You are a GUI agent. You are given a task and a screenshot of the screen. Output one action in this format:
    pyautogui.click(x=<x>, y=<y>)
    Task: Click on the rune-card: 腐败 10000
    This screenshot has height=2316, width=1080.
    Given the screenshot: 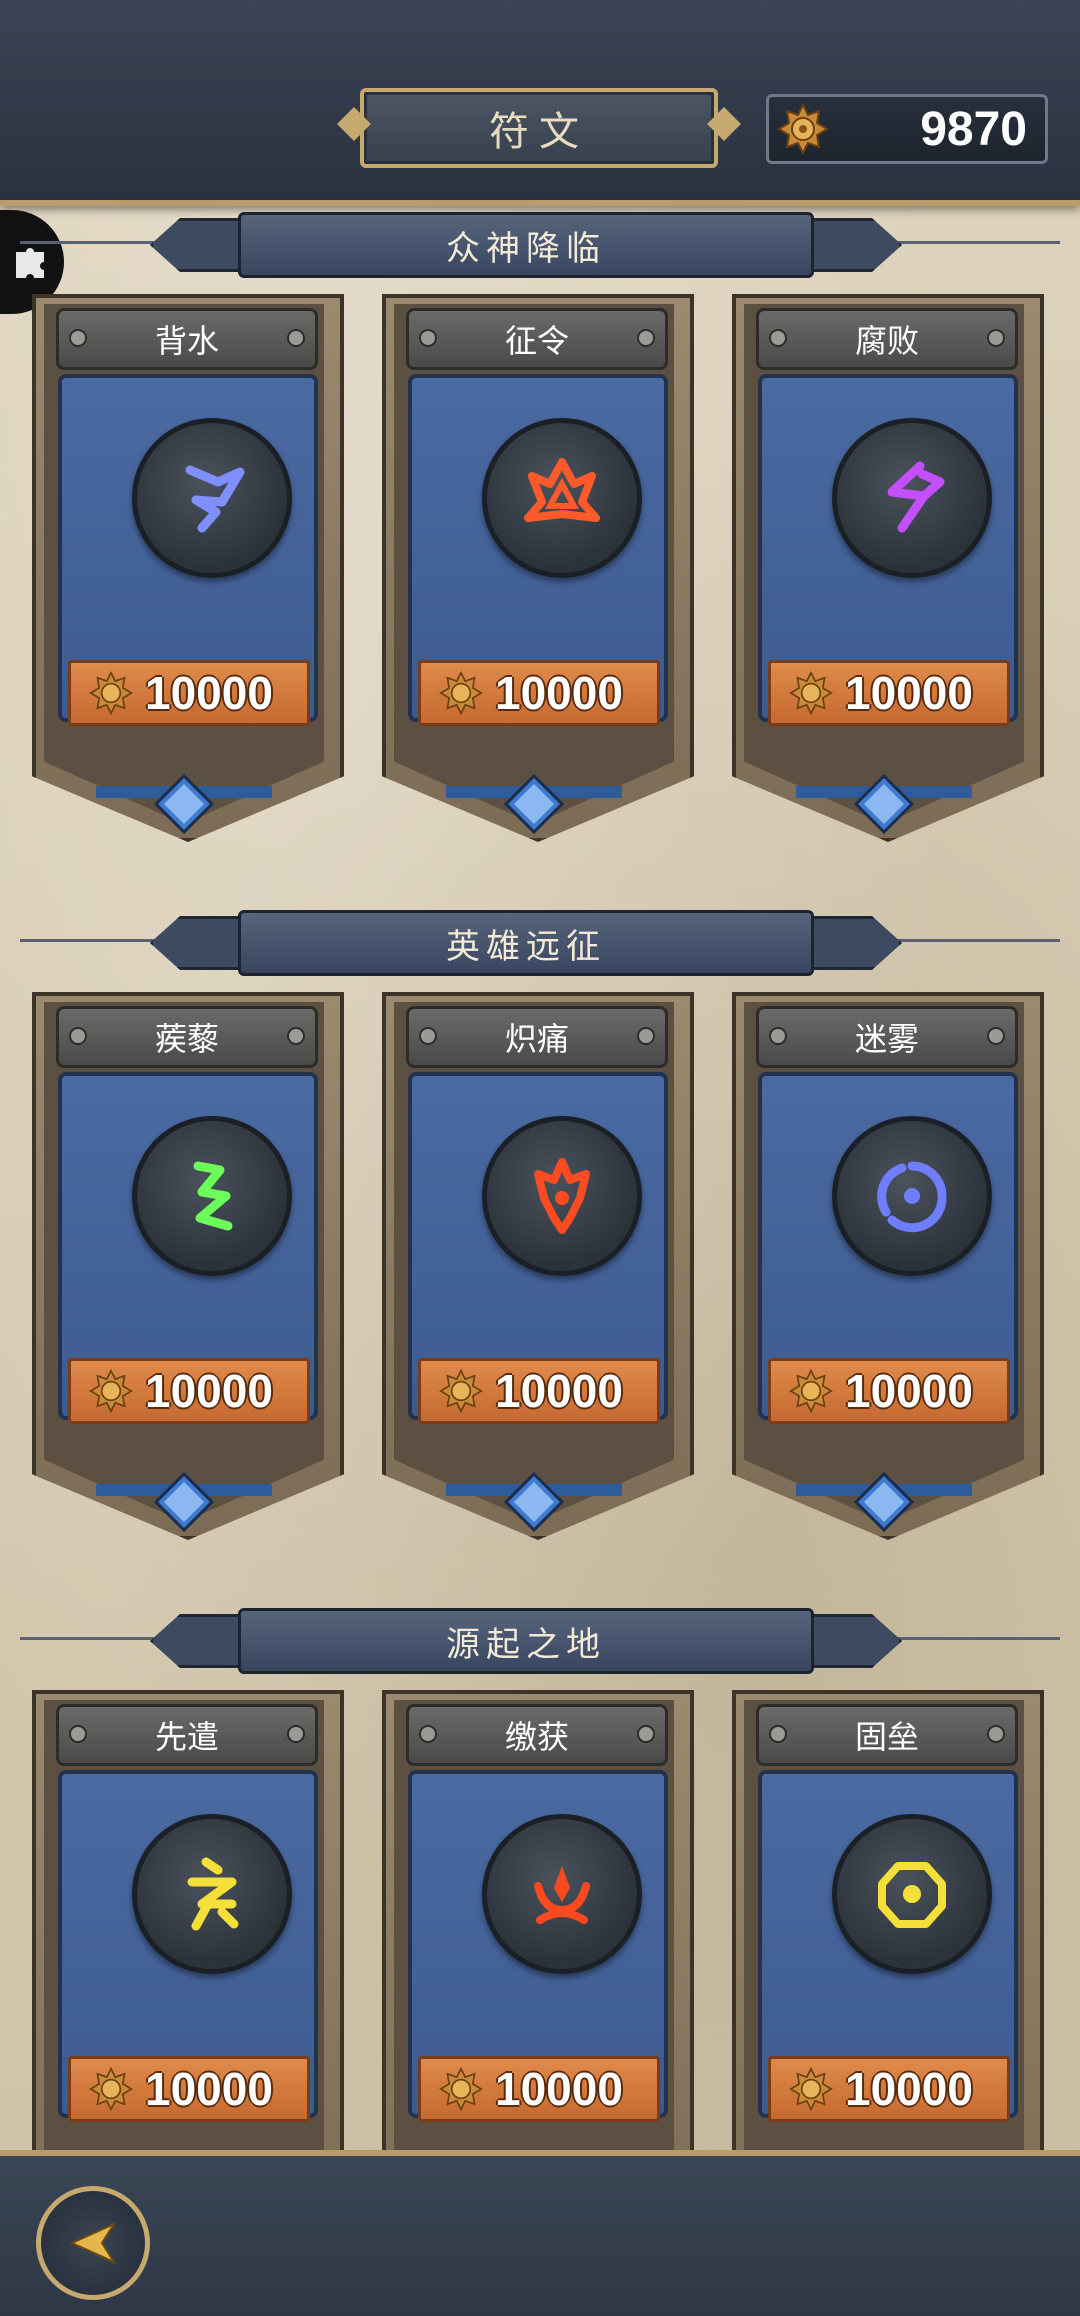 What is the action you would take?
    pyautogui.click(x=884, y=584)
    